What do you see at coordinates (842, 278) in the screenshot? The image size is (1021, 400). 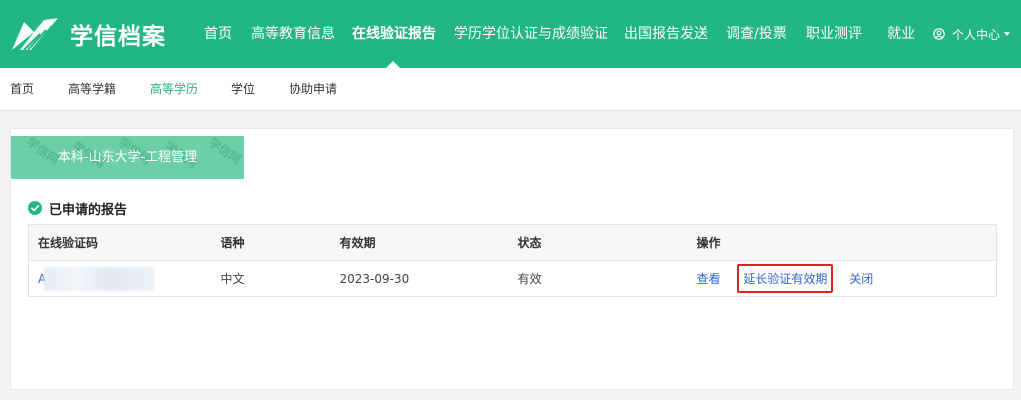 I see `actions-cell: 查看 延长验证有效期 关闭` at bounding box center [842, 278].